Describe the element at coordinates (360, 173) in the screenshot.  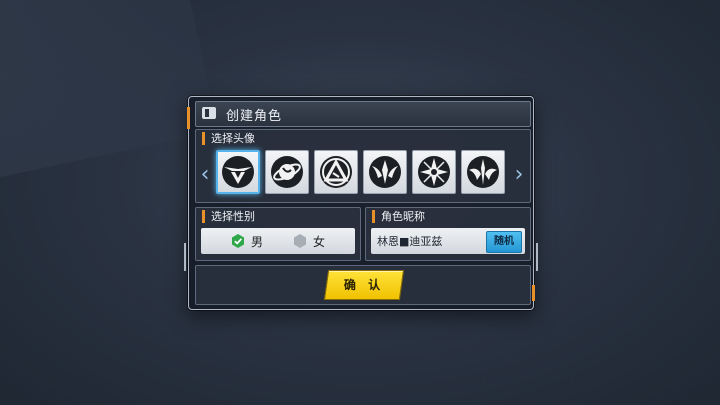
I see `avatar-list` at that location.